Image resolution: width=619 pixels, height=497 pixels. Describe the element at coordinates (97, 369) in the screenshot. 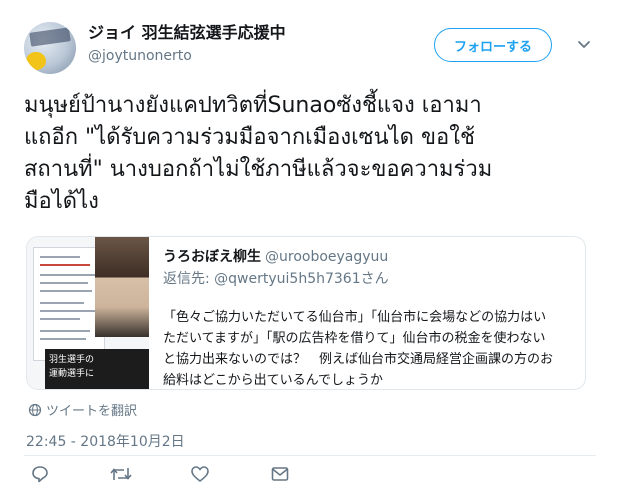

I see `caption-banner: 羽生選手の 運動選手に` at that location.